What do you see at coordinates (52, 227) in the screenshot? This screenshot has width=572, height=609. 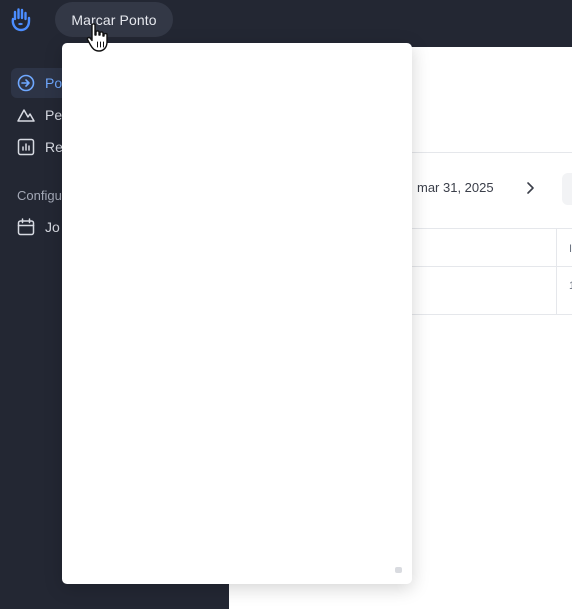 I see `sidebar-item-label: Jo` at bounding box center [52, 227].